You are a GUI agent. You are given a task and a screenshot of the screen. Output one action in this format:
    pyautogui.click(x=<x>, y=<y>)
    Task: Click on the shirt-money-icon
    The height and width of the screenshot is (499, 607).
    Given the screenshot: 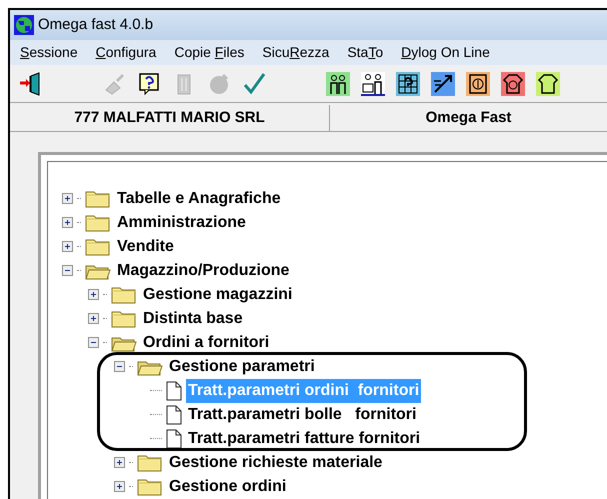 What is the action you would take?
    pyautogui.click(x=513, y=84)
    